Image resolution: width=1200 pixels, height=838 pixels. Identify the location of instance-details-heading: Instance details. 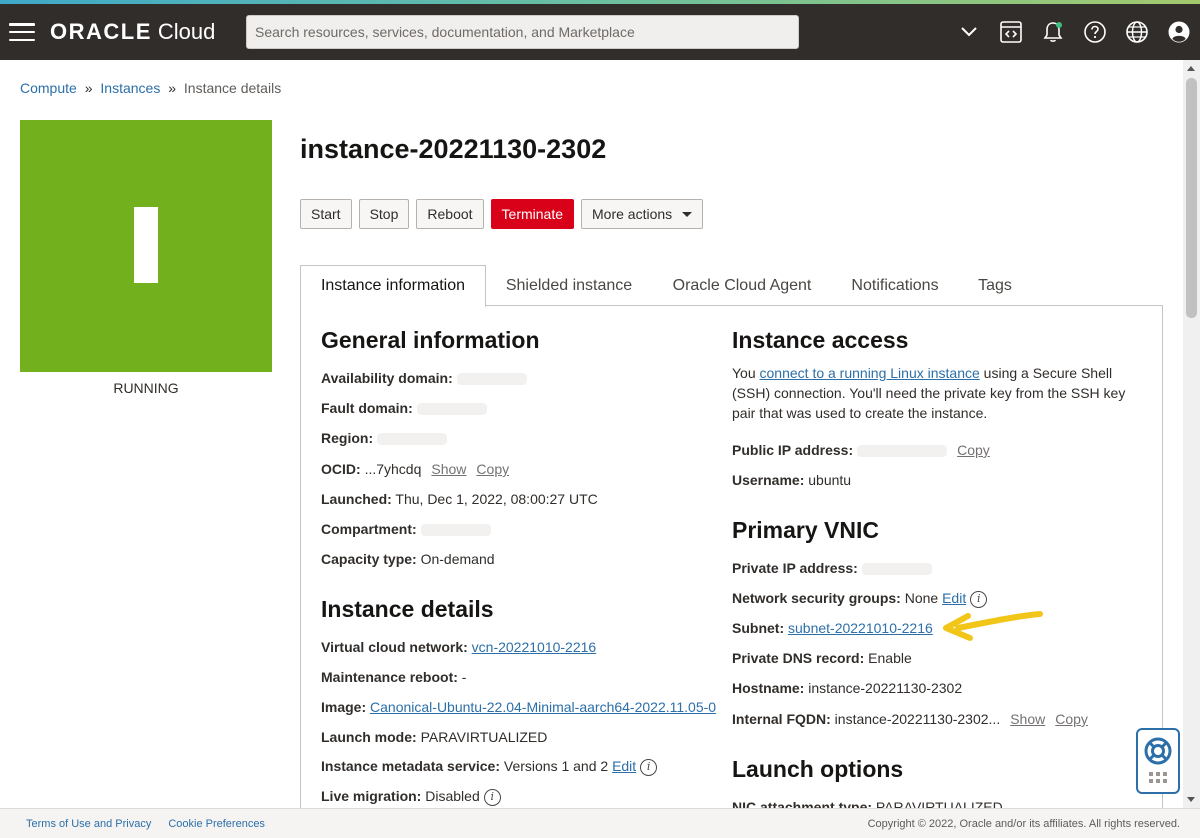
(407, 609).